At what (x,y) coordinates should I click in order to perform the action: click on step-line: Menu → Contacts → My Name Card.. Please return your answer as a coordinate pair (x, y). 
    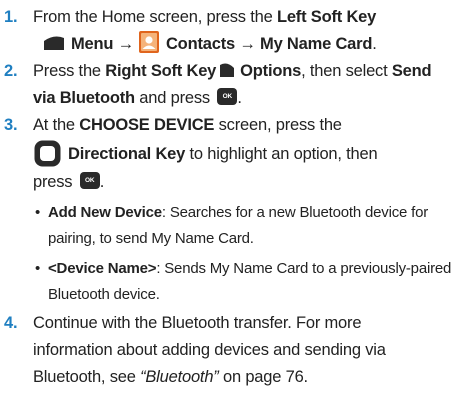
    Looking at the image, I should click on (250, 44).